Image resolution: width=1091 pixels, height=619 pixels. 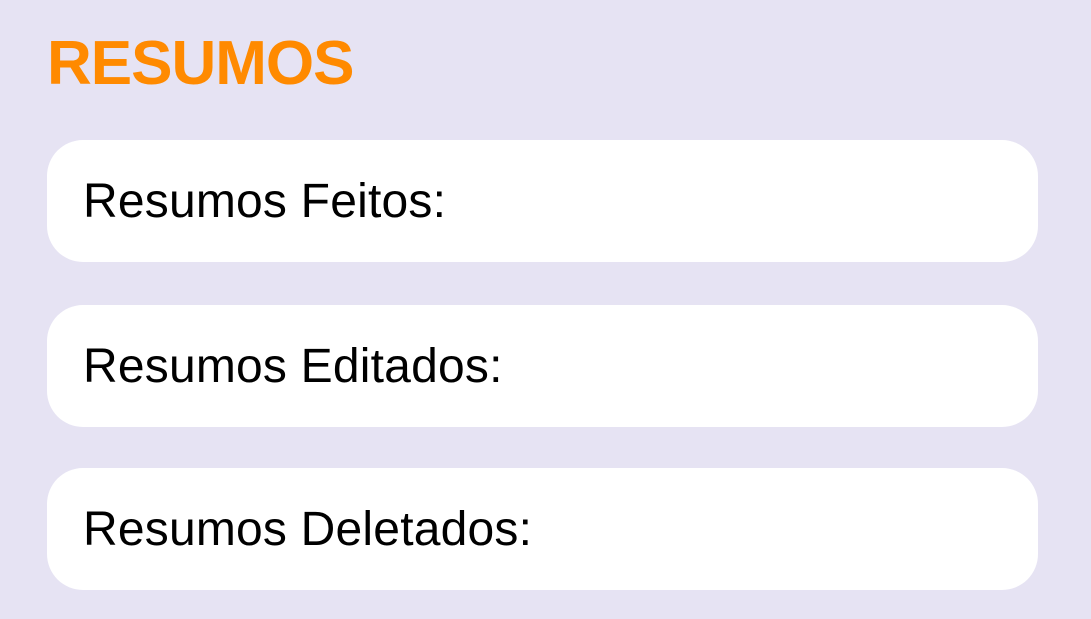 What do you see at coordinates (293, 366) in the screenshot?
I see `stat-label-editados: Resumos Editados:` at bounding box center [293, 366].